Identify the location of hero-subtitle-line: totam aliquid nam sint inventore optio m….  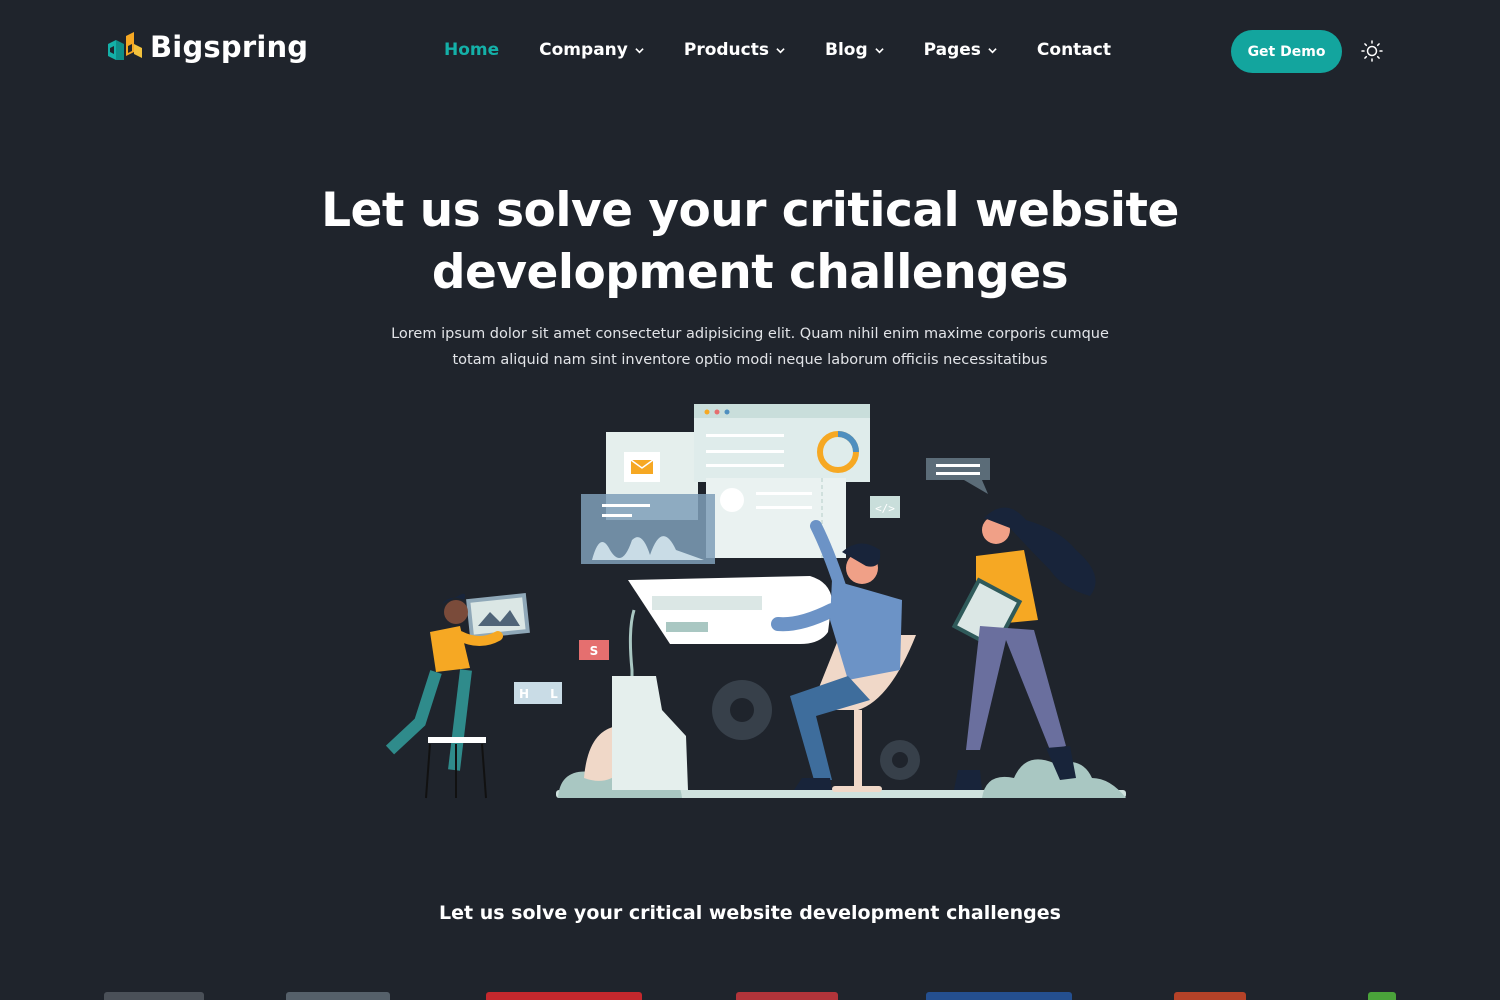
(750, 360).